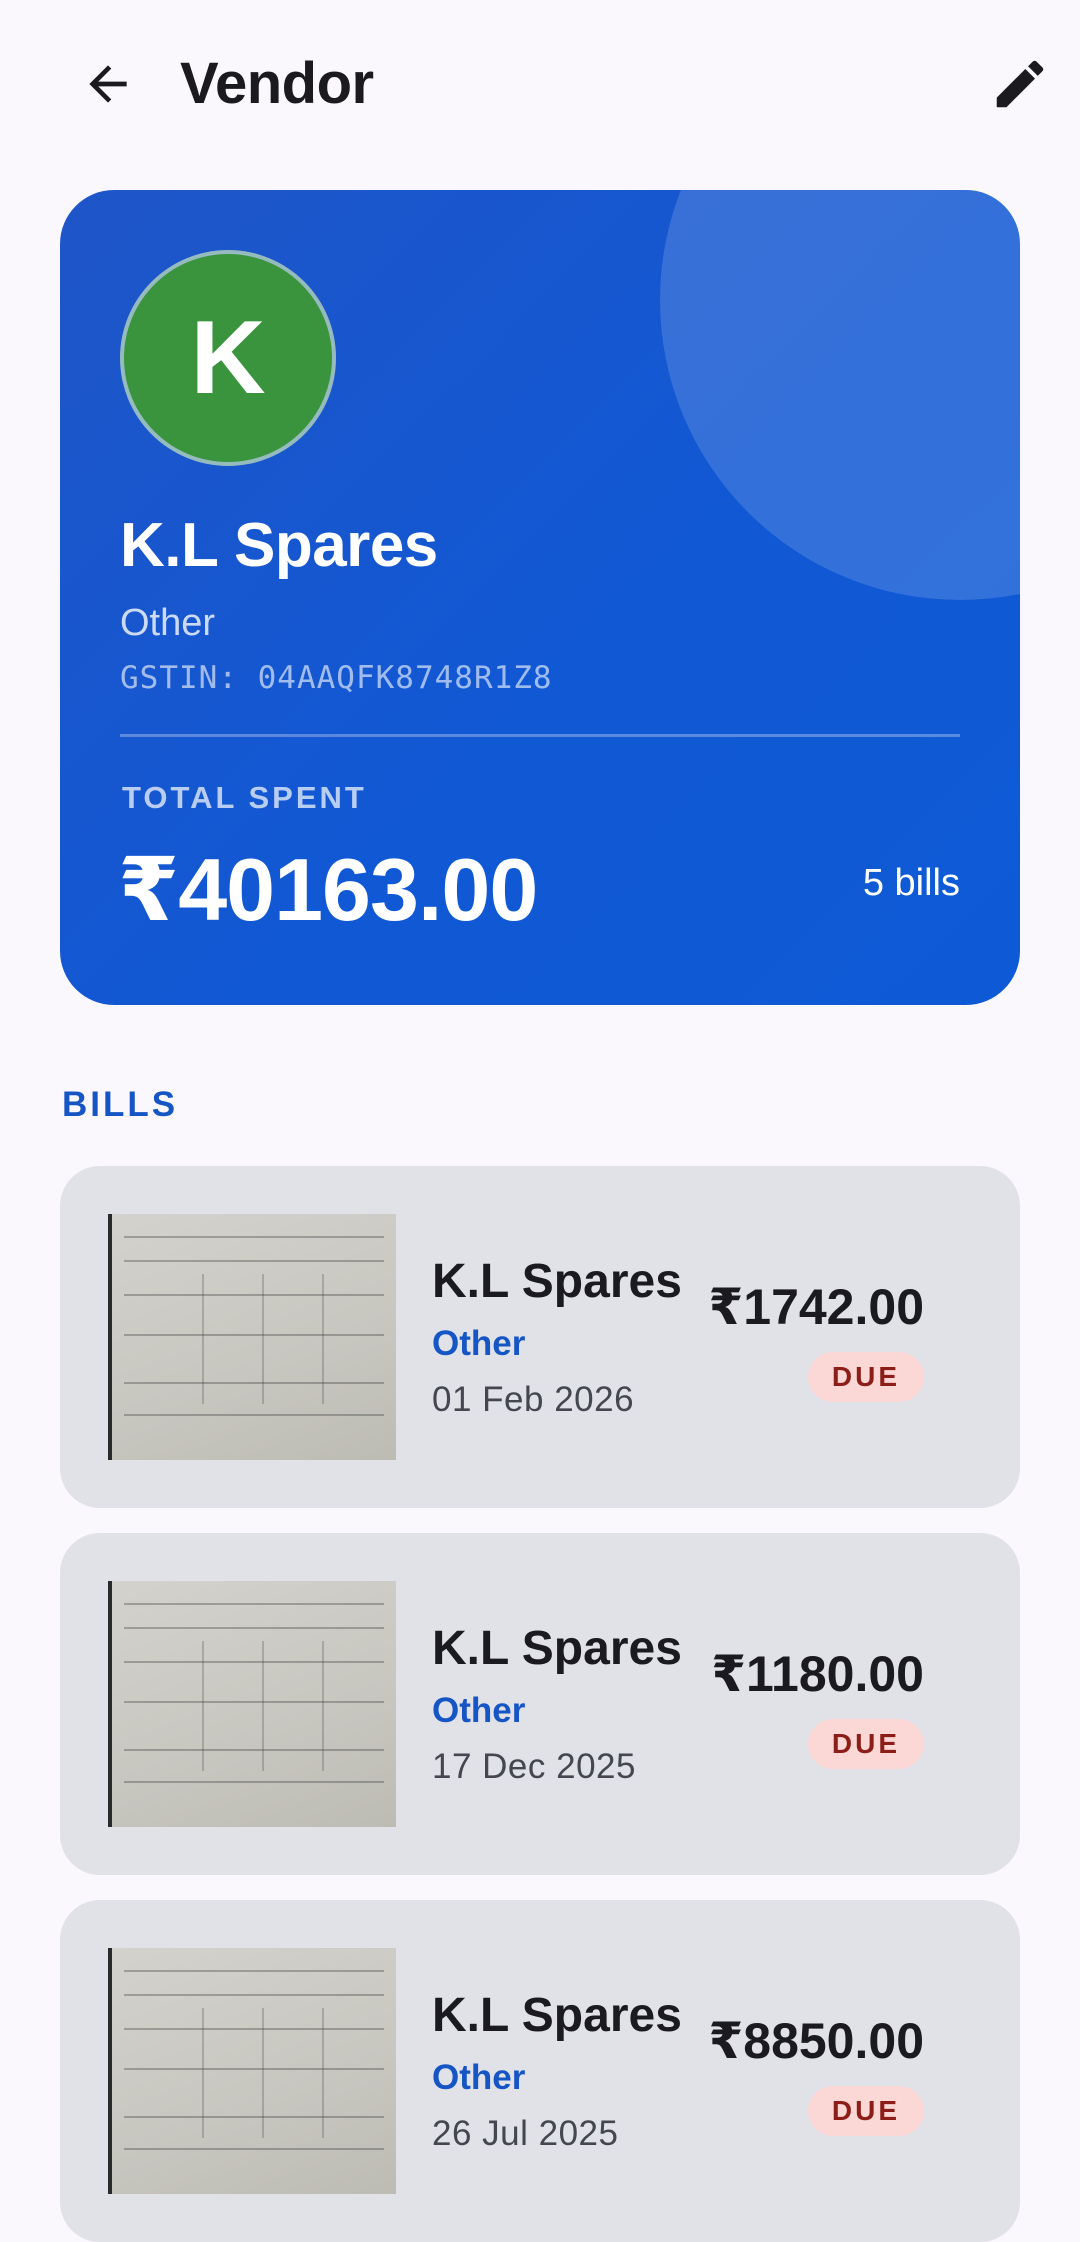 This screenshot has width=1080, height=2242. Describe the element at coordinates (228, 358) in the screenshot. I see `avatar: K` at that location.